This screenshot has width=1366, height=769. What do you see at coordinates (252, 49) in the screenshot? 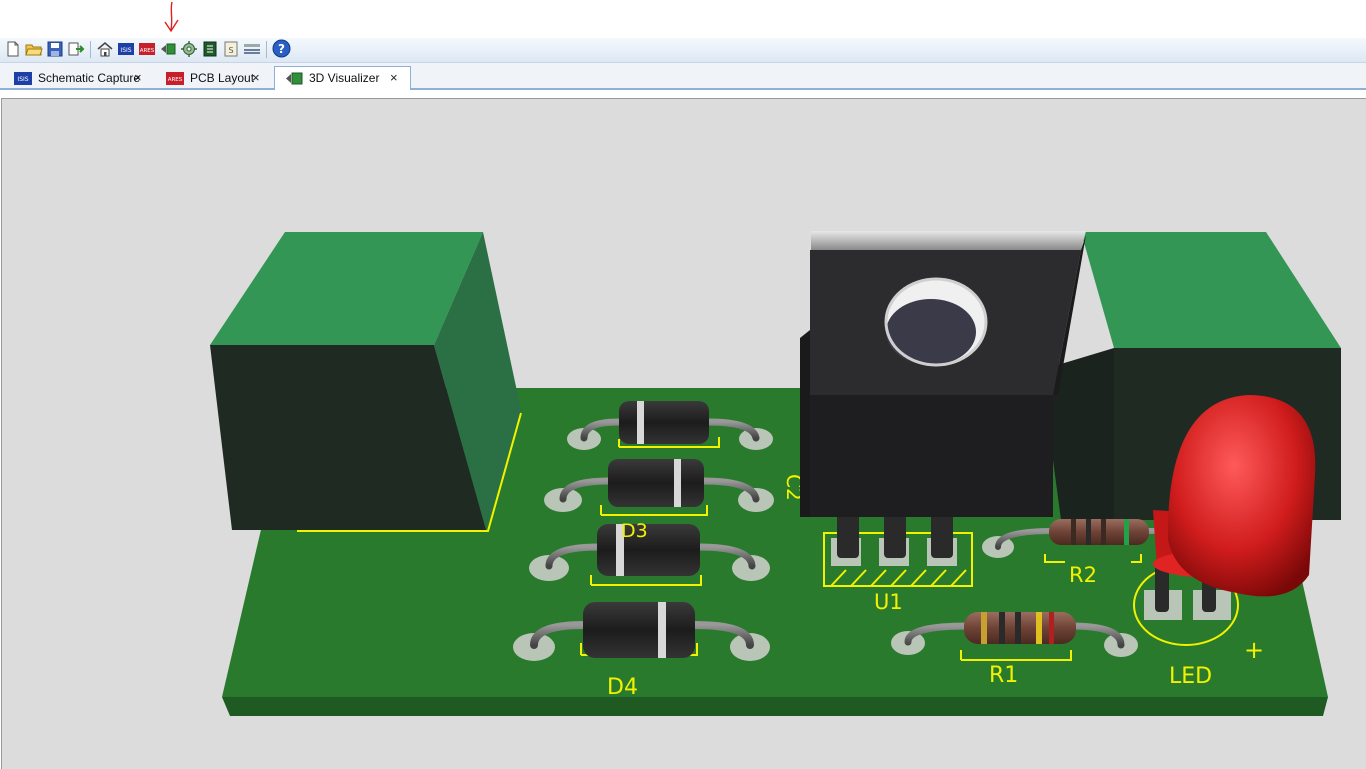
I see `design-explorer-icon` at bounding box center [252, 49].